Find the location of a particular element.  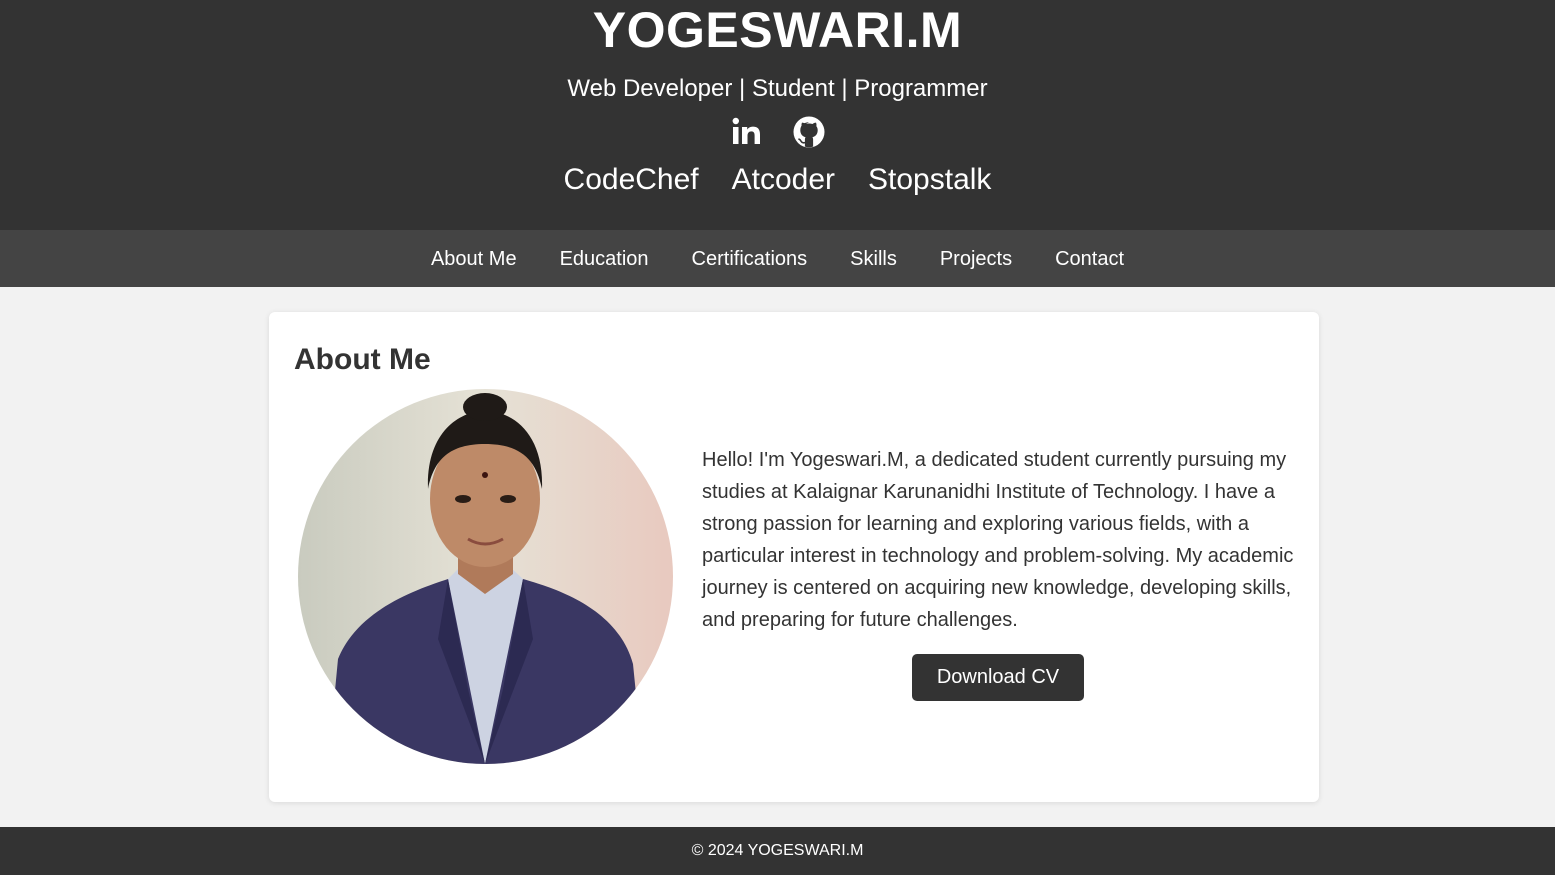

linkedin-icon is located at coordinates (747, 132).